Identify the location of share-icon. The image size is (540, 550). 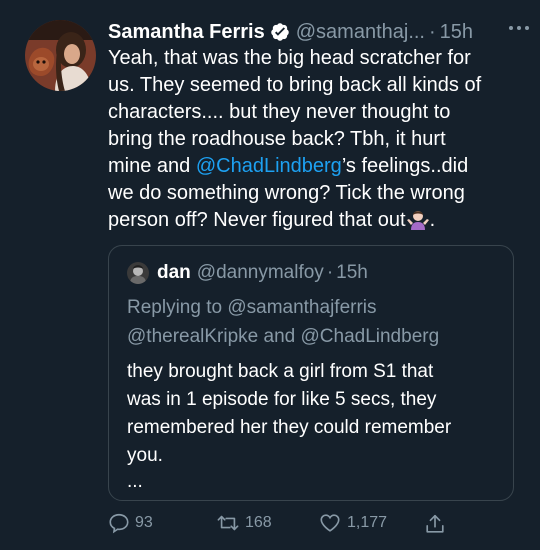
(435, 523).